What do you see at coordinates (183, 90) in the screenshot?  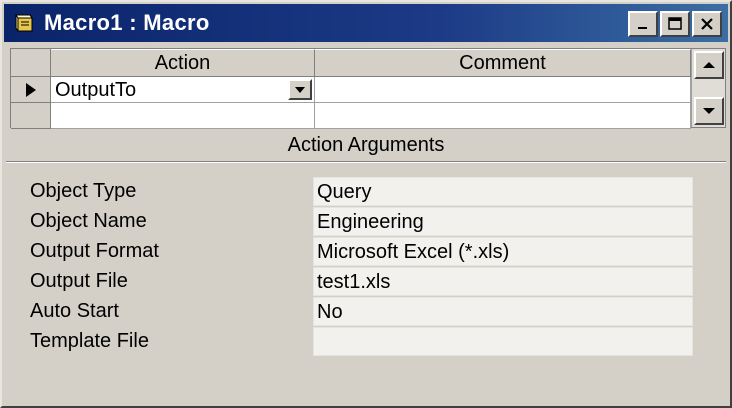 I see `action-cell: OutputTo` at bounding box center [183, 90].